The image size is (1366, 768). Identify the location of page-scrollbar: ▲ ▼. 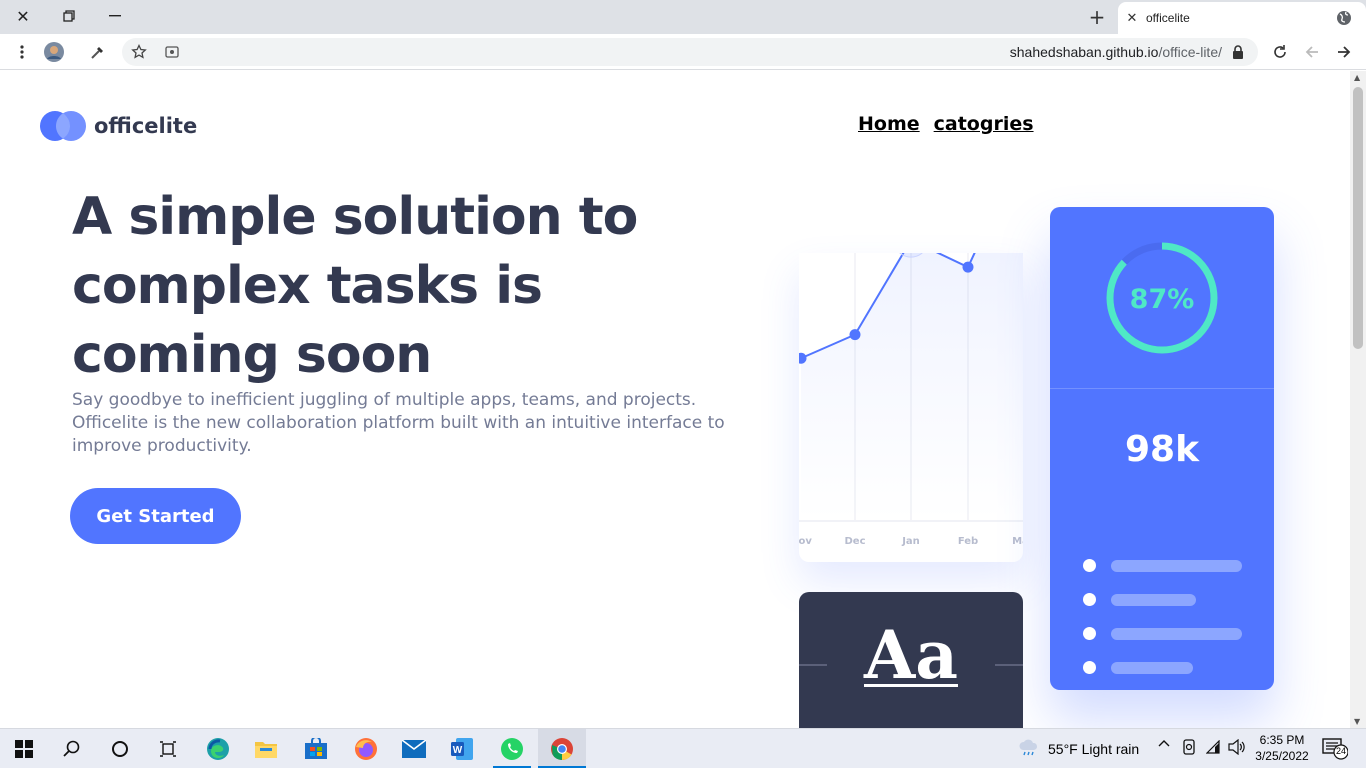
(1358, 399).